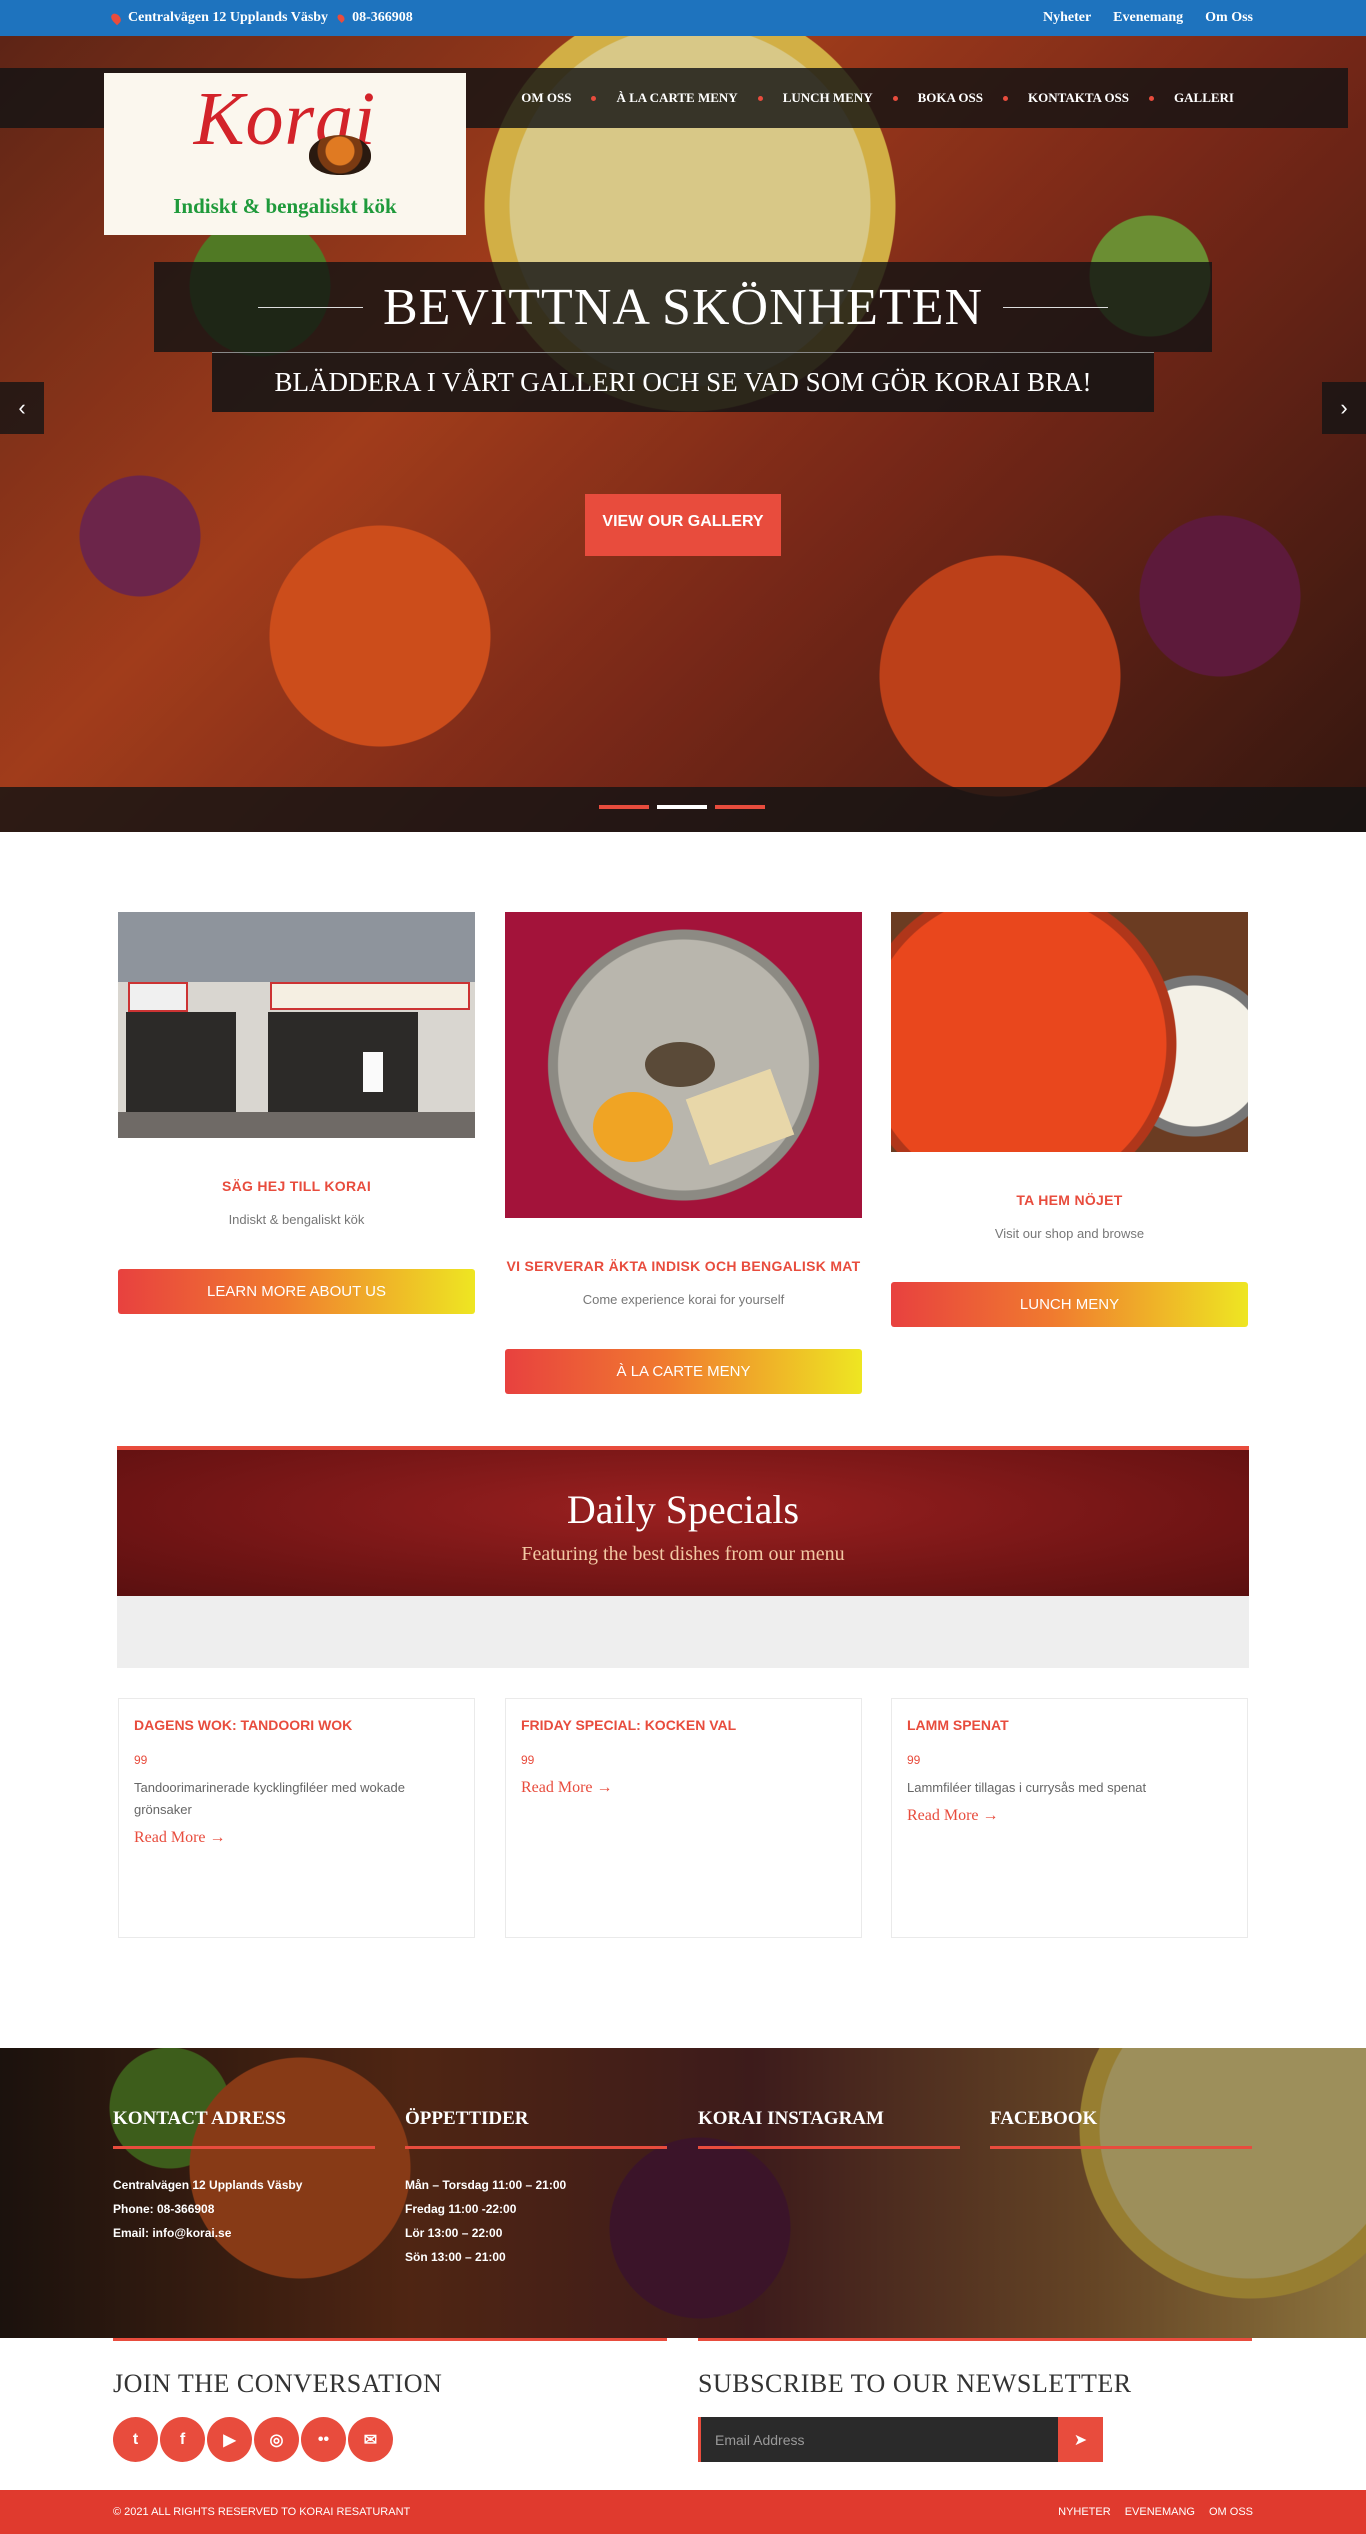  What do you see at coordinates (340, 155) in the screenshot?
I see `cooking-pot-icon` at bounding box center [340, 155].